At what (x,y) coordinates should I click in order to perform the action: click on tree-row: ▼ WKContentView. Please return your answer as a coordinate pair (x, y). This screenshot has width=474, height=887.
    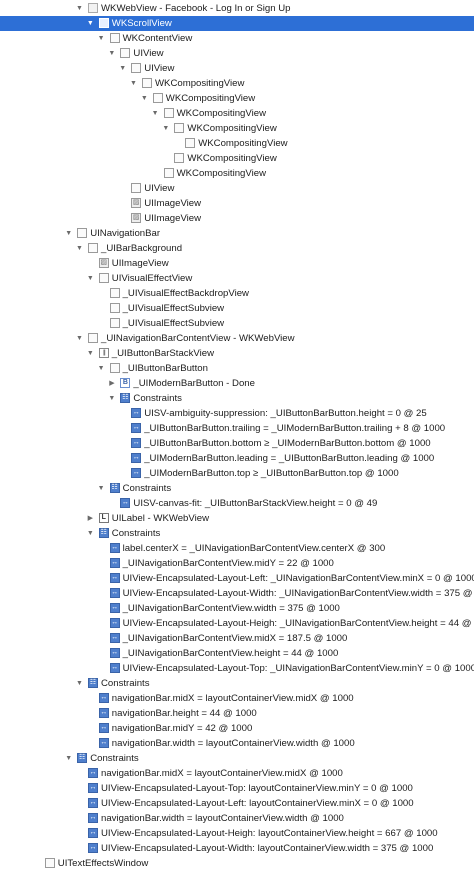
    Looking at the image, I should click on (237, 38).